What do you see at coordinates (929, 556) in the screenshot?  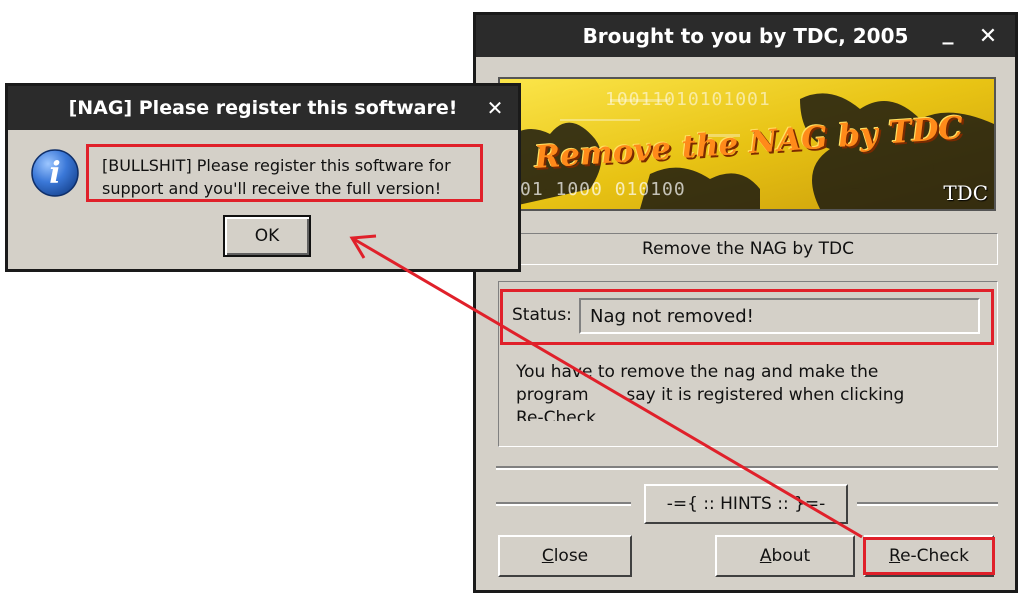 I see `recheck-highlight` at bounding box center [929, 556].